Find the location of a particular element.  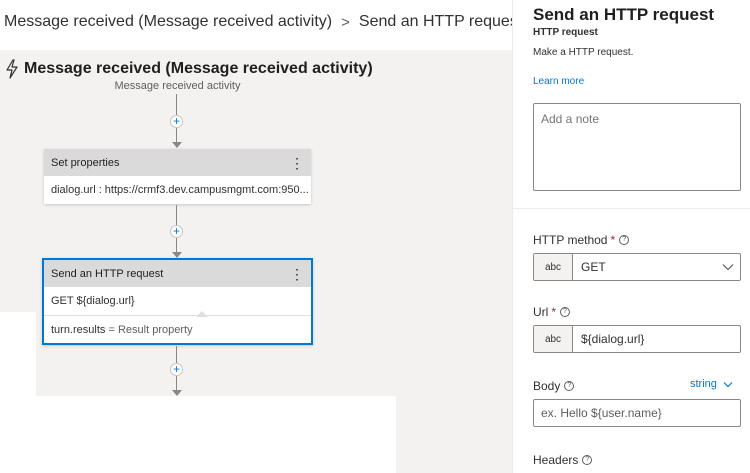

body-label-text: Body is located at coordinates (547, 386).